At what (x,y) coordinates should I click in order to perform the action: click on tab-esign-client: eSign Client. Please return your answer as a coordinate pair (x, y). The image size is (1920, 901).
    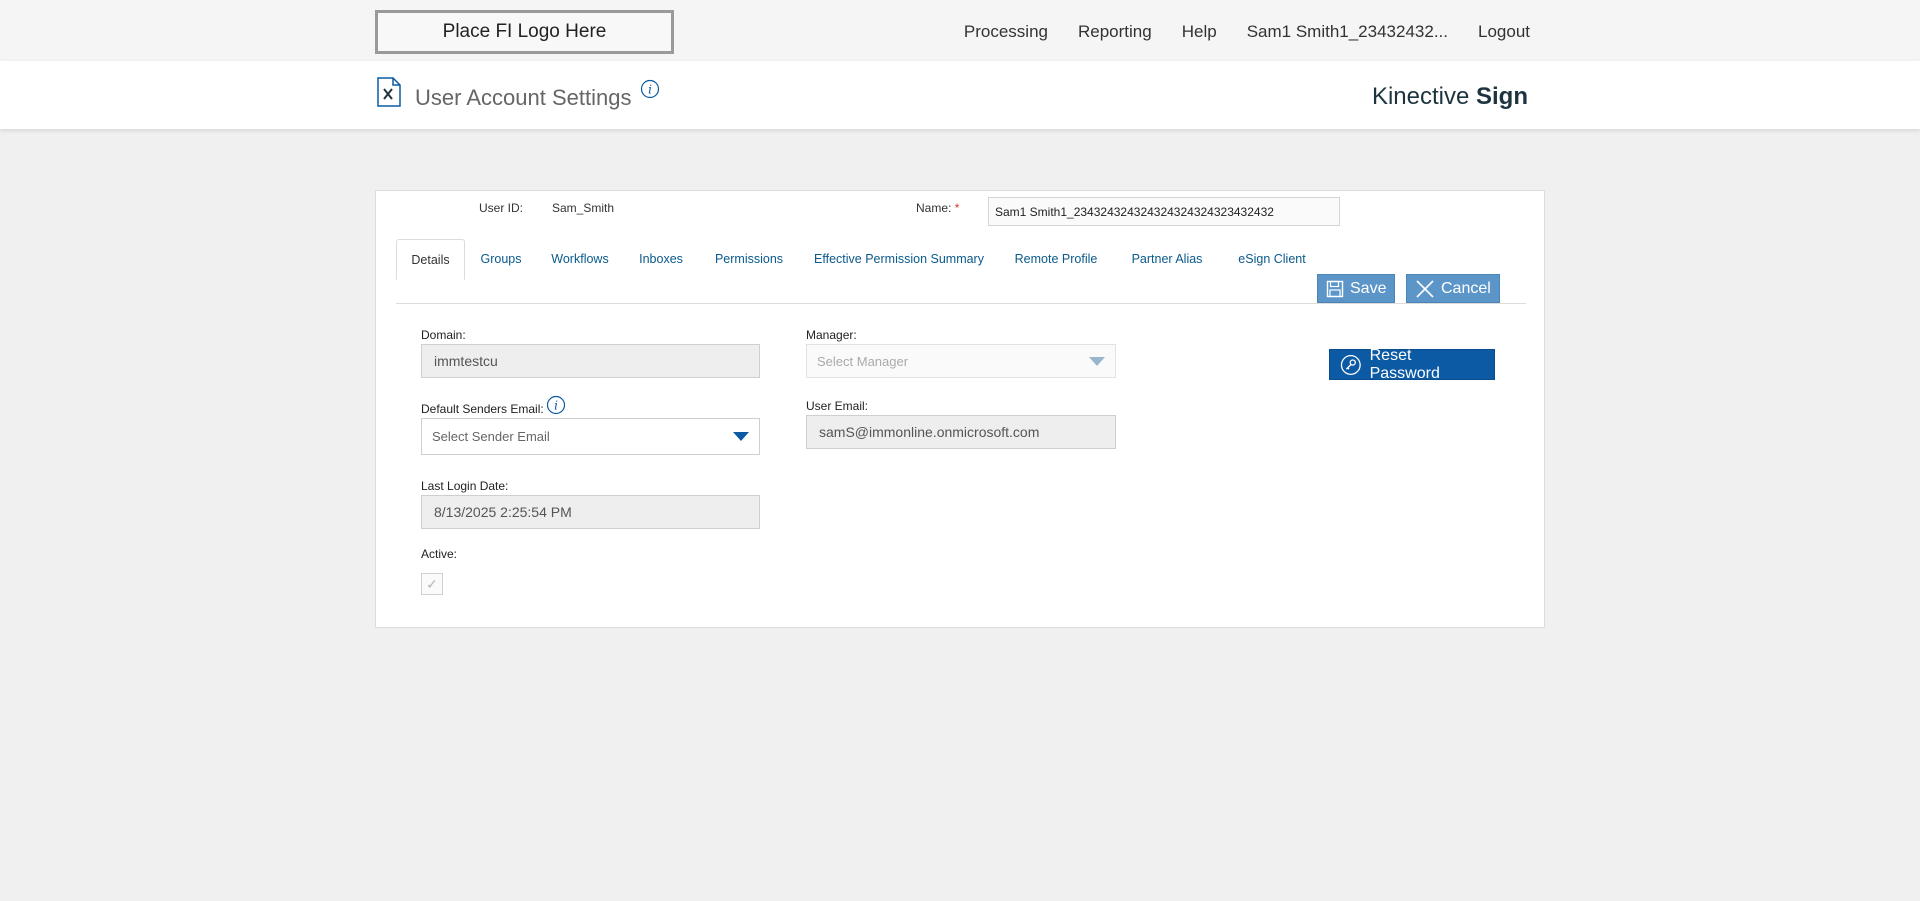
    Looking at the image, I should click on (1272, 259).